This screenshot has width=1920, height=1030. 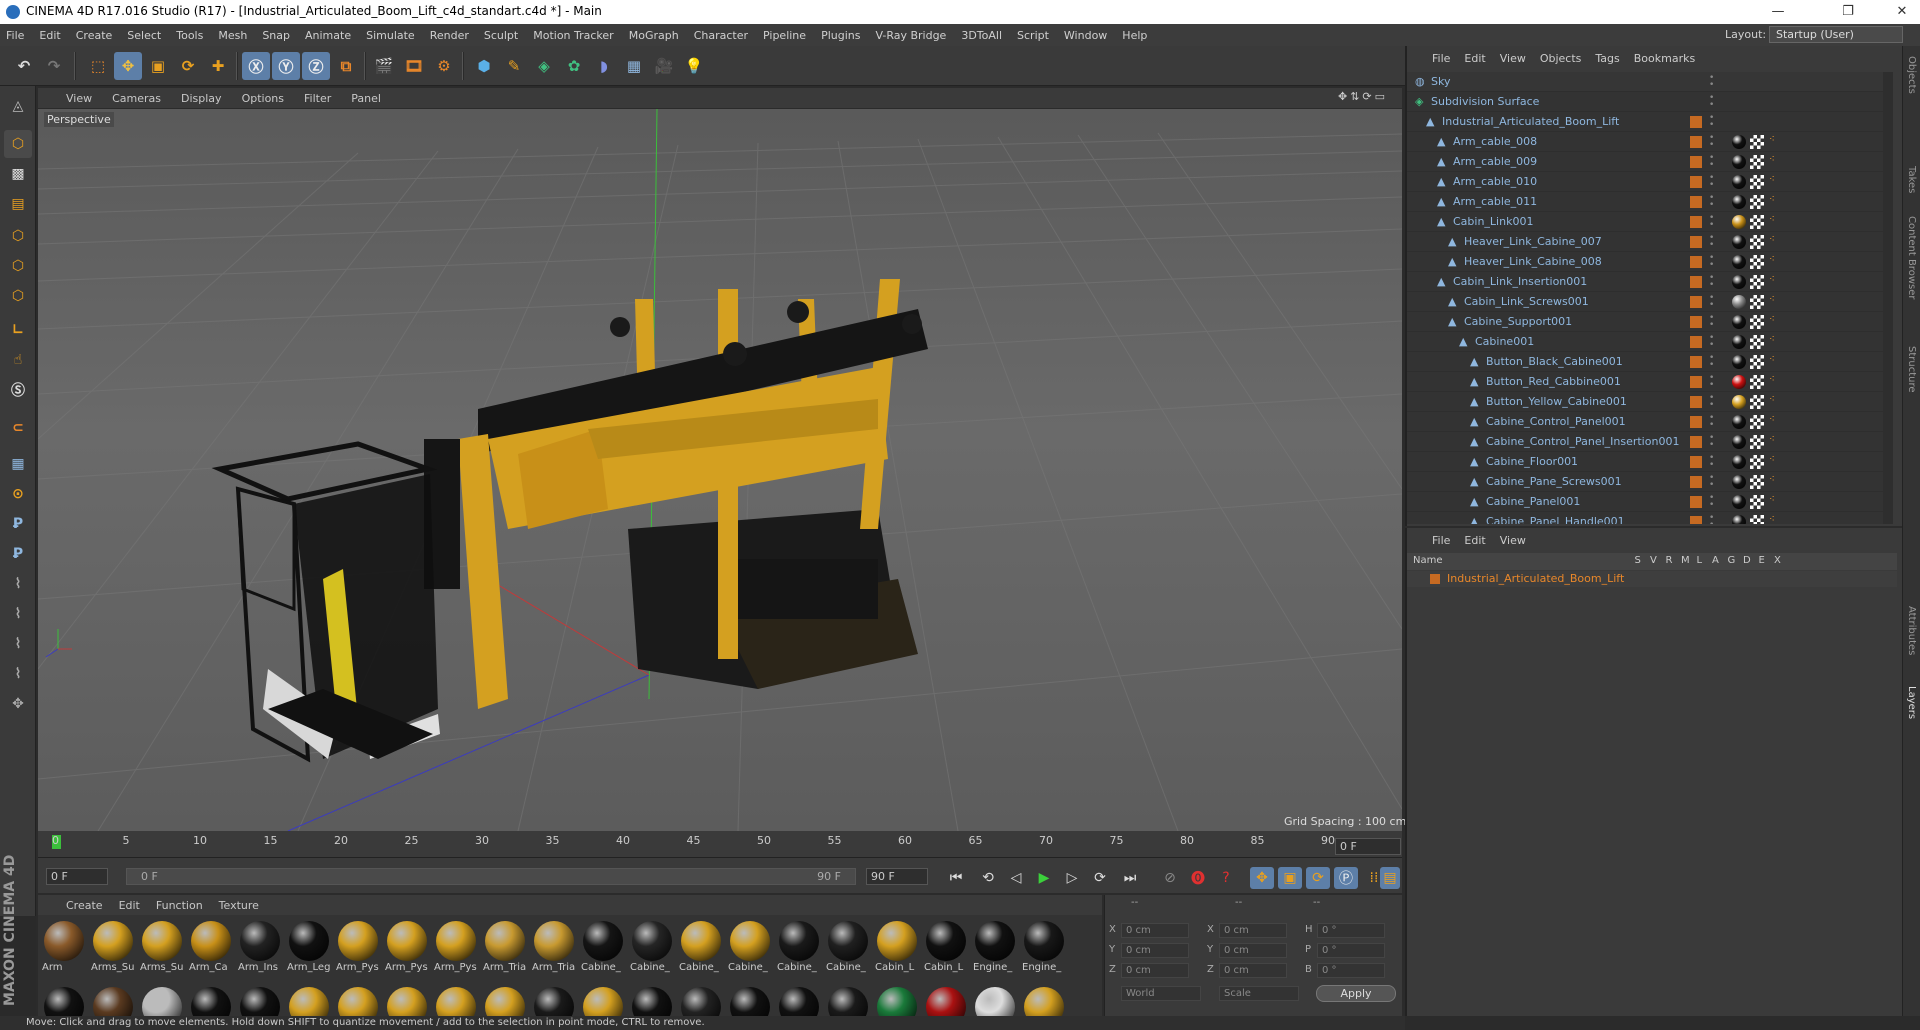 What do you see at coordinates (18, 204) in the screenshot?
I see `workplane-mode-icon: ▤` at bounding box center [18, 204].